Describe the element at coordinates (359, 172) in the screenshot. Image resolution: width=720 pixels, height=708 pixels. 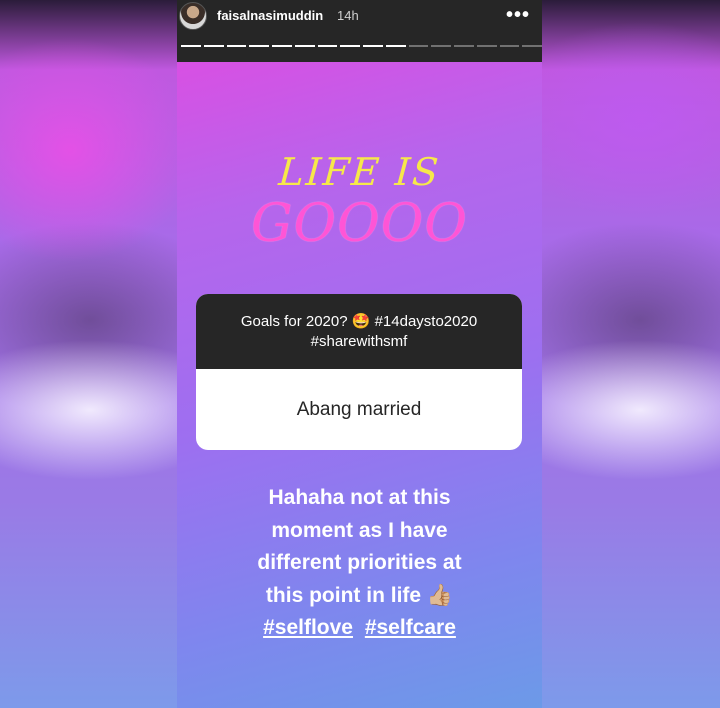
I see `sticker-title-line1: LIFE IS` at that location.